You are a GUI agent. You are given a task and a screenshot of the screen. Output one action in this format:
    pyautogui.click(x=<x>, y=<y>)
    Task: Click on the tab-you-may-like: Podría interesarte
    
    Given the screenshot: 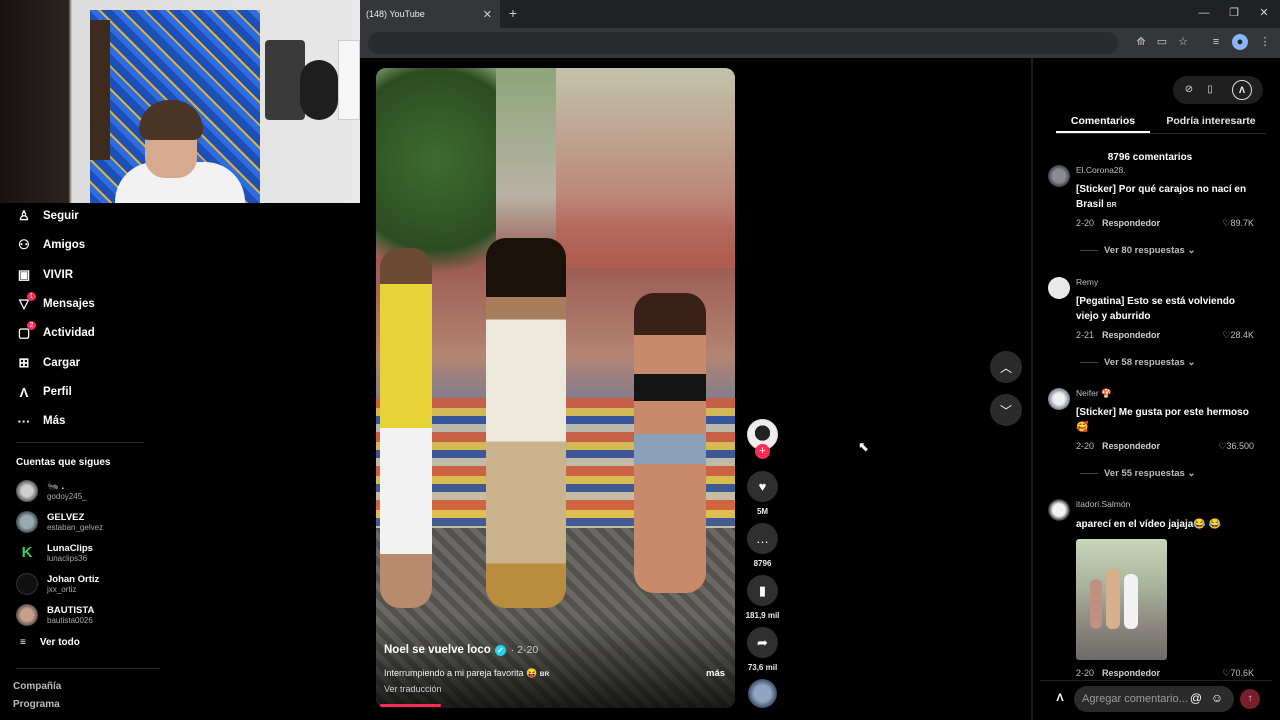 What is the action you would take?
    pyautogui.click(x=1211, y=121)
    